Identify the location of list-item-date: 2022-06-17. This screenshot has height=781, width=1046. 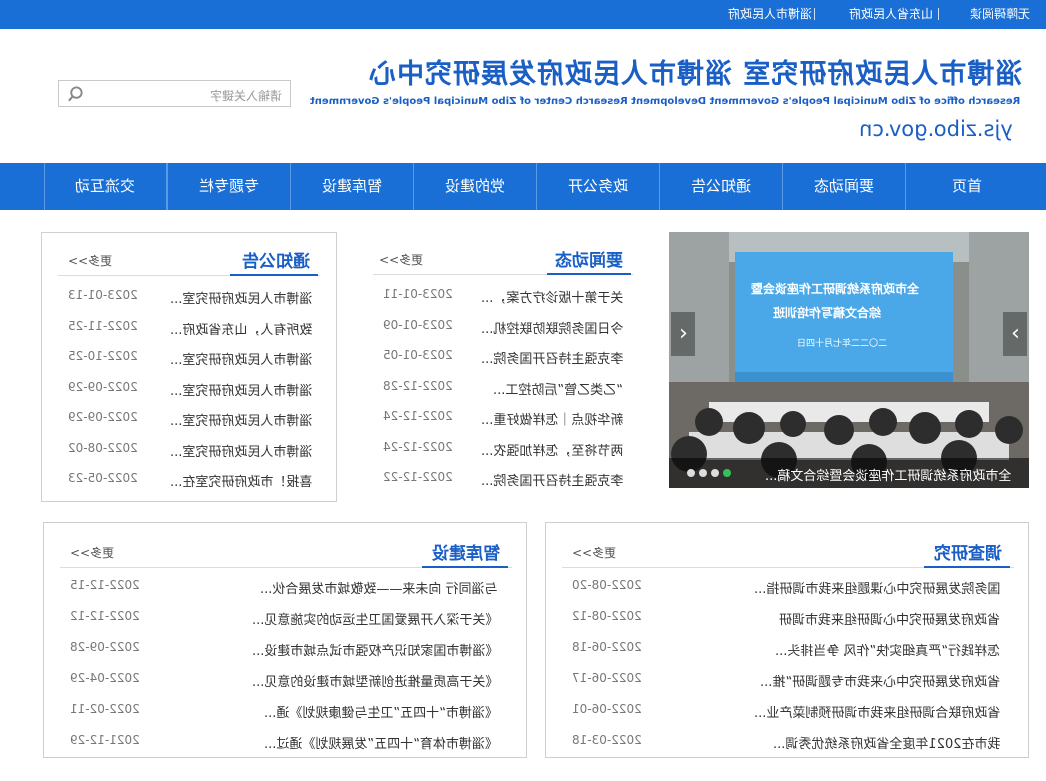
(607, 678).